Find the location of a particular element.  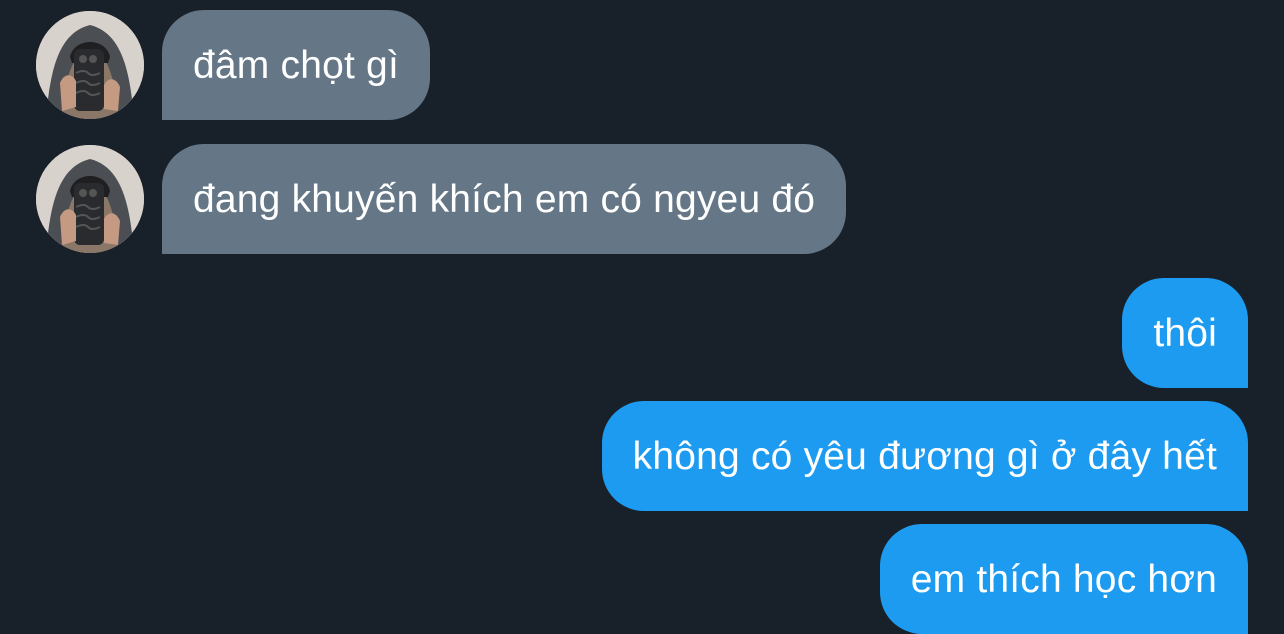

message-bubble-incoming: đâm chọt gì is located at coordinates (296, 65).